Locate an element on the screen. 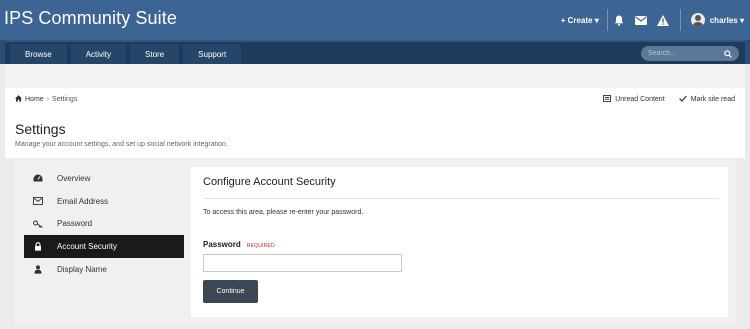 This screenshot has height=329, width=750. nav-bar: Browse Activity Store Support is located at coordinates (375, 52).